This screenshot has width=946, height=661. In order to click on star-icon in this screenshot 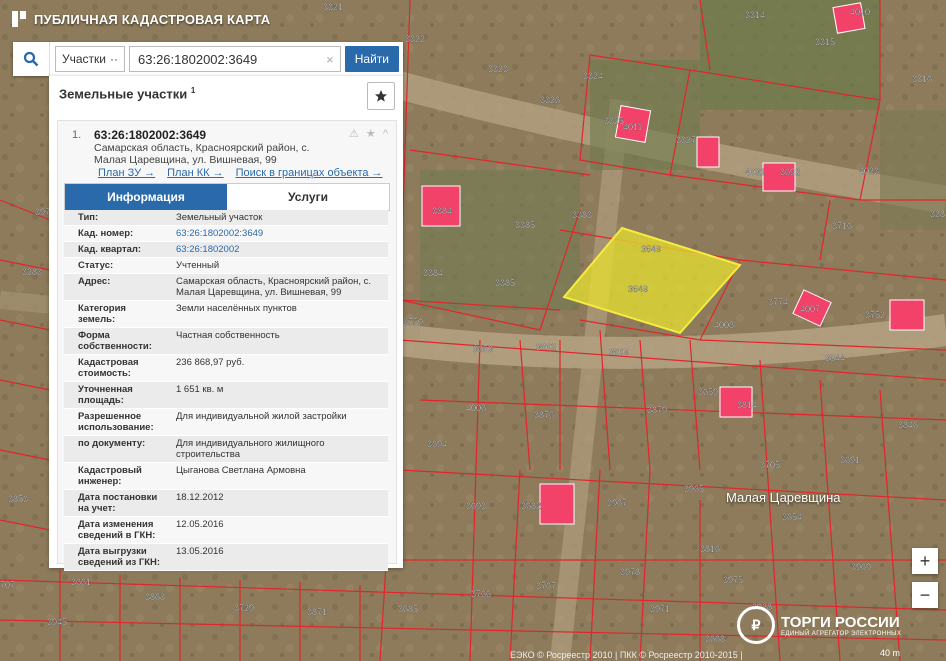, I will do `click(381, 96)`.